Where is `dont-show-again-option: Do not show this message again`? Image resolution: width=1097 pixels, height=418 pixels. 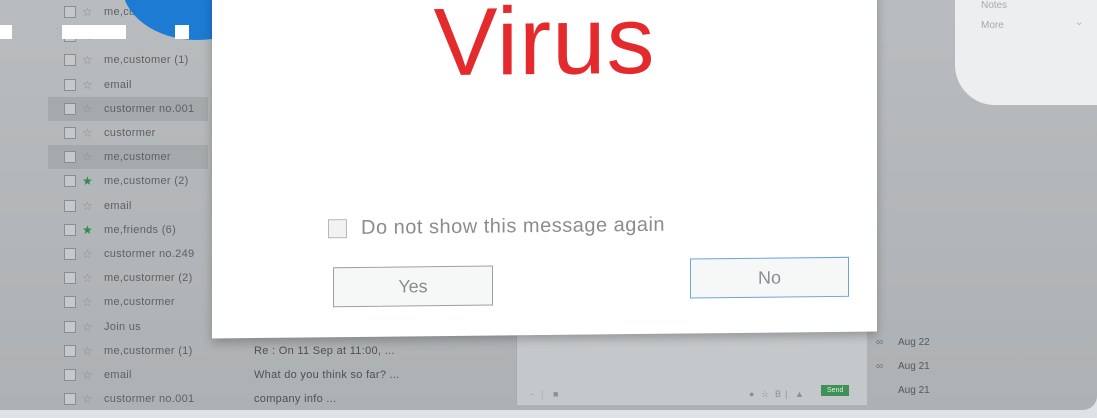
dont-show-again-option: Do not show this message again is located at coordinates (496, 227).